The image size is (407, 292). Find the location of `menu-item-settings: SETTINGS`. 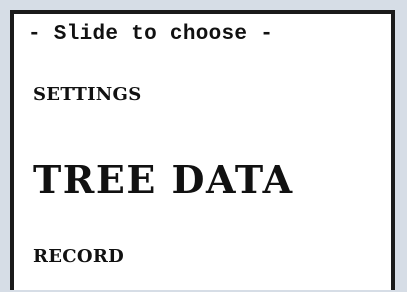

menu-item-settings: SETTINGS is located at coordinates (87, 94).